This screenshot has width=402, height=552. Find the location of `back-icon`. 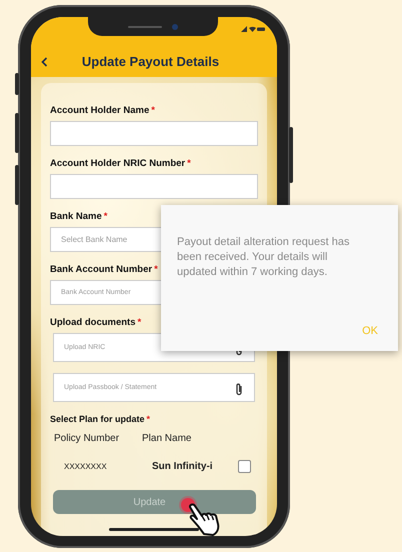

back-icon is located at coordinates (44, 61).